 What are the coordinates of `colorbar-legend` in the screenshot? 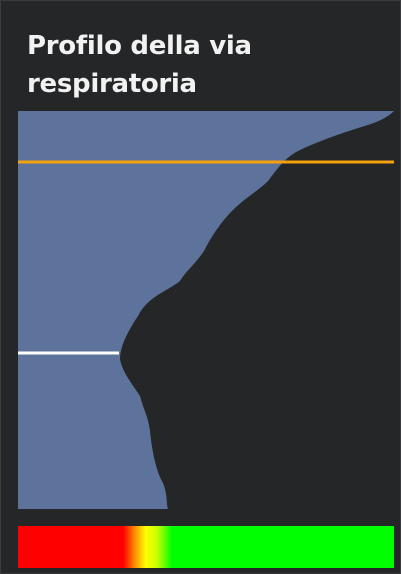 It's located at (206, 547).